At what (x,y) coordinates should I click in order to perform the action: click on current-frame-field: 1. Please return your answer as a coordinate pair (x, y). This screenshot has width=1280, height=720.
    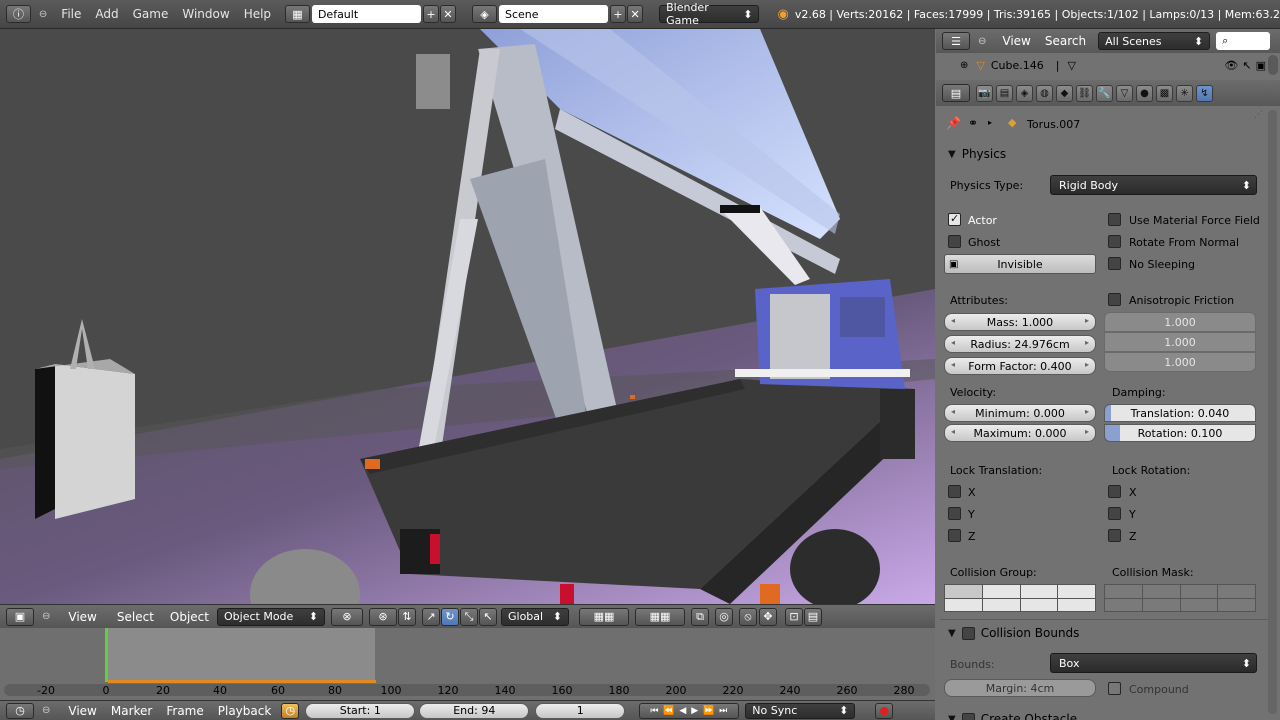
    Looking at the image, I should click on (580, 710).